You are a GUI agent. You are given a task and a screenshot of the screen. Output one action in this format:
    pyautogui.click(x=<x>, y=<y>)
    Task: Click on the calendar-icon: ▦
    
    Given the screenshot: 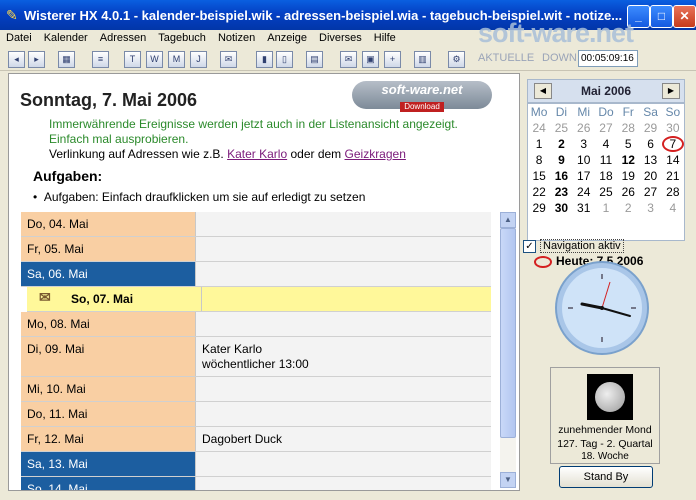 What is the action you would take?
    pyautogui.click(x=66, y=59)
    